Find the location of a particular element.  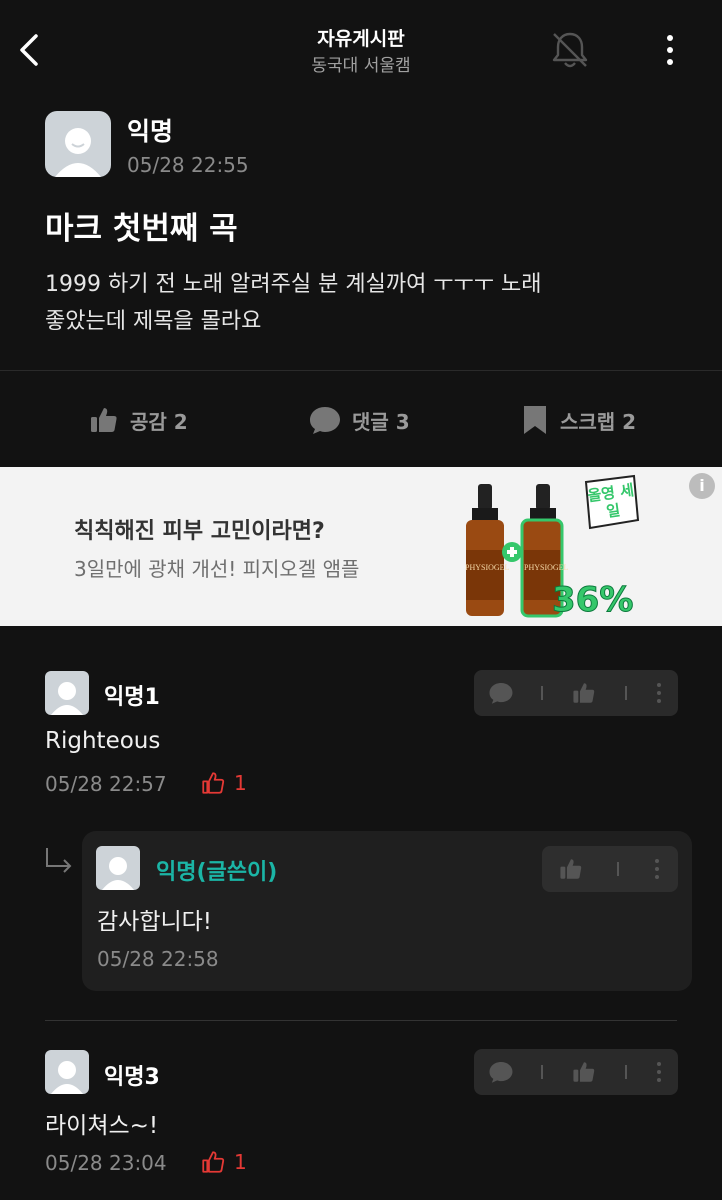

post-title: 마크 첫번째 곡 is located at coordinates (141, 229).